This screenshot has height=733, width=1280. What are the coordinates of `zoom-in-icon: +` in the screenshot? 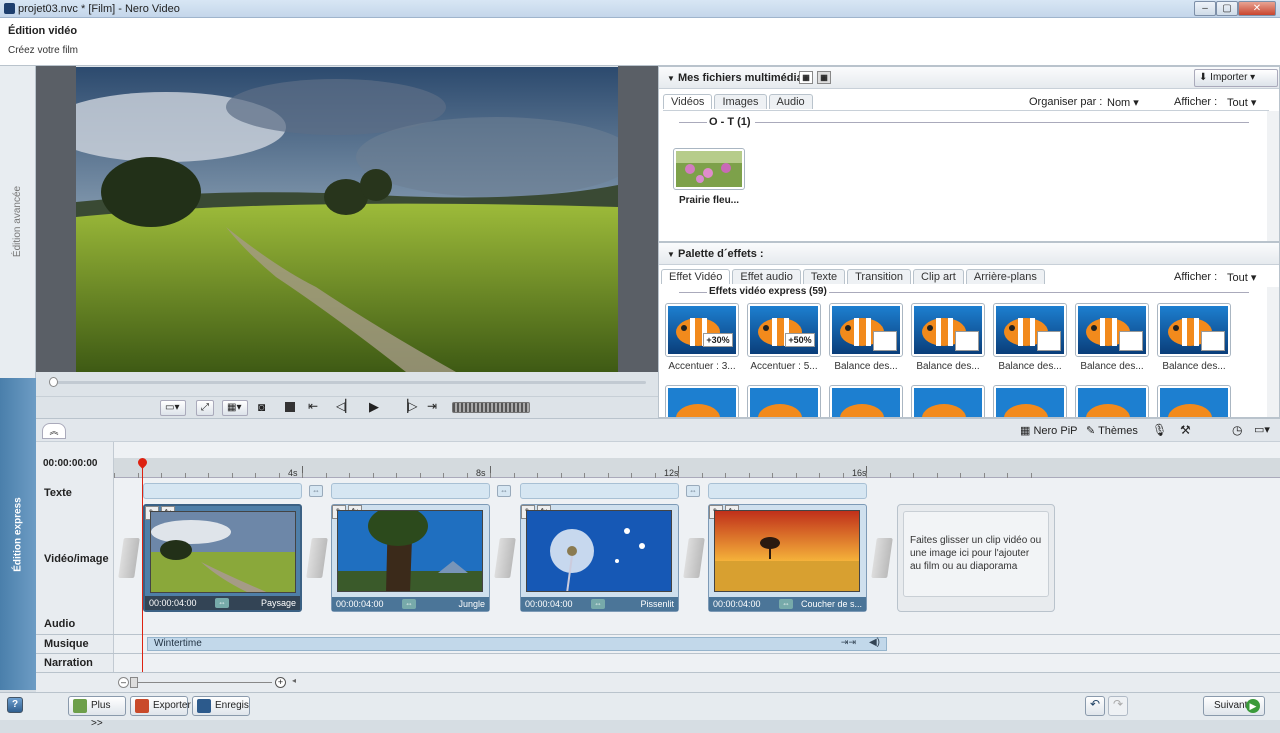 It's located at (280, 682).